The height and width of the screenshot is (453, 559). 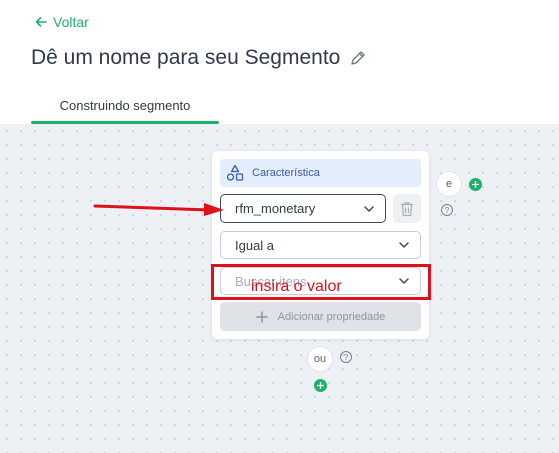 I want to click on annotation-text: insira o valor, so click(x=296, y=286).